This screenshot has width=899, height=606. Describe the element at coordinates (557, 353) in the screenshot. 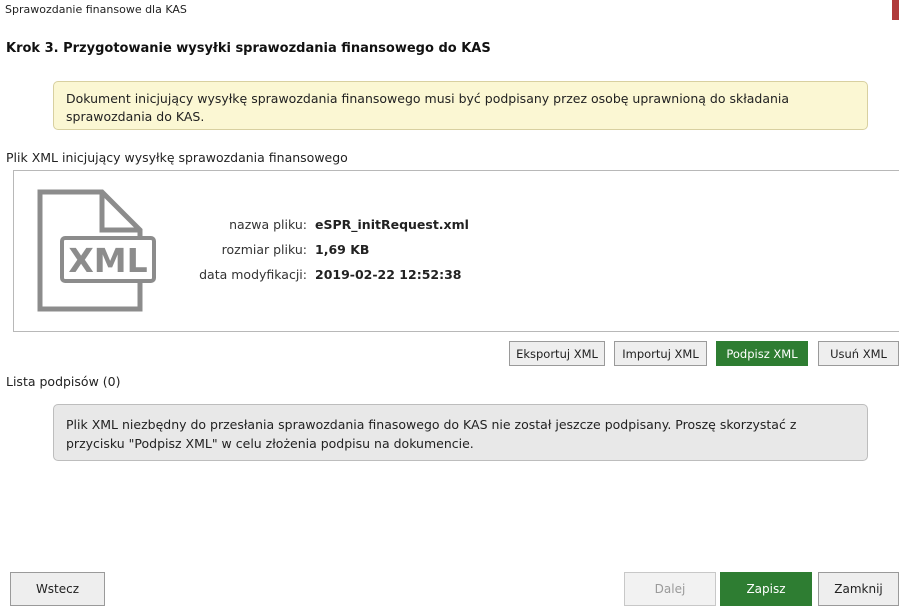

I see `export-xml-button: Eksportuj XML` at that location.